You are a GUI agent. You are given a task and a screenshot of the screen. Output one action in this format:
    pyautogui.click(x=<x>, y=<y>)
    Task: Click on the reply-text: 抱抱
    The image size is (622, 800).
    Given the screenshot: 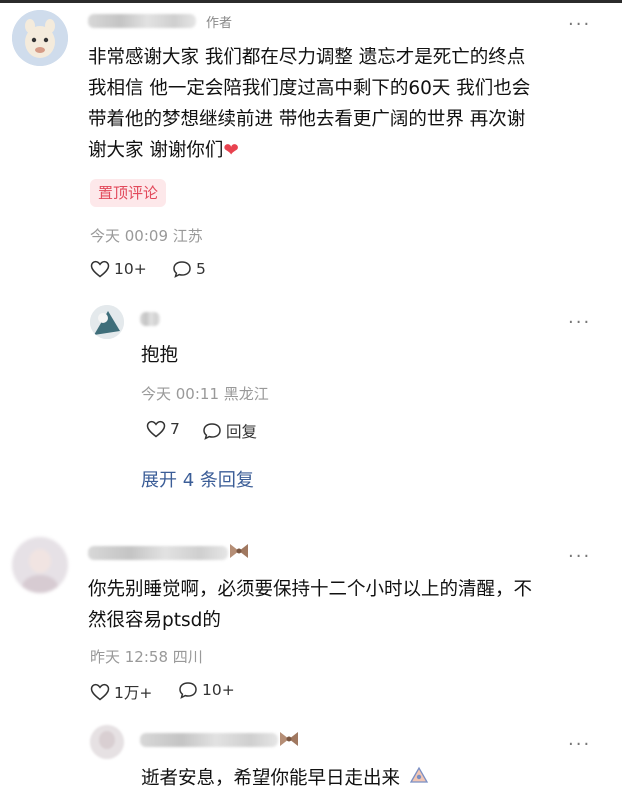 What is the action you would take?
    pyautogui.click(x=160, y=355)
    